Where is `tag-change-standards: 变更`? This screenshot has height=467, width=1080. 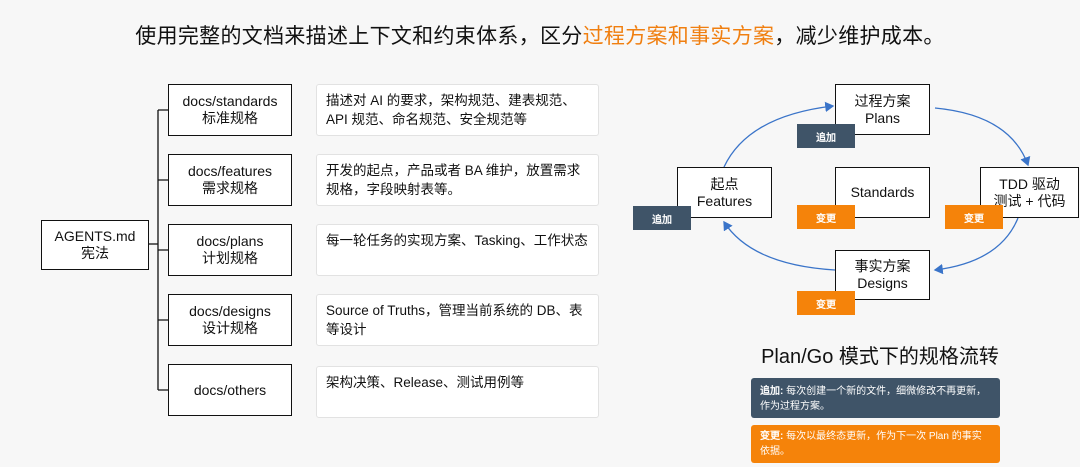 tag-change-standards: 变更 is located at coordinates (826, 217).